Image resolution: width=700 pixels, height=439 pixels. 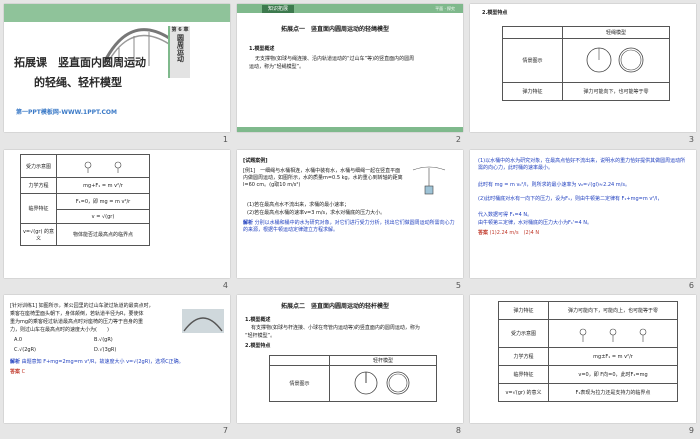 I want to click on slide-footer: 第一PPT模板网-WWW.1PPT.COM, so click(x=66, y=112).